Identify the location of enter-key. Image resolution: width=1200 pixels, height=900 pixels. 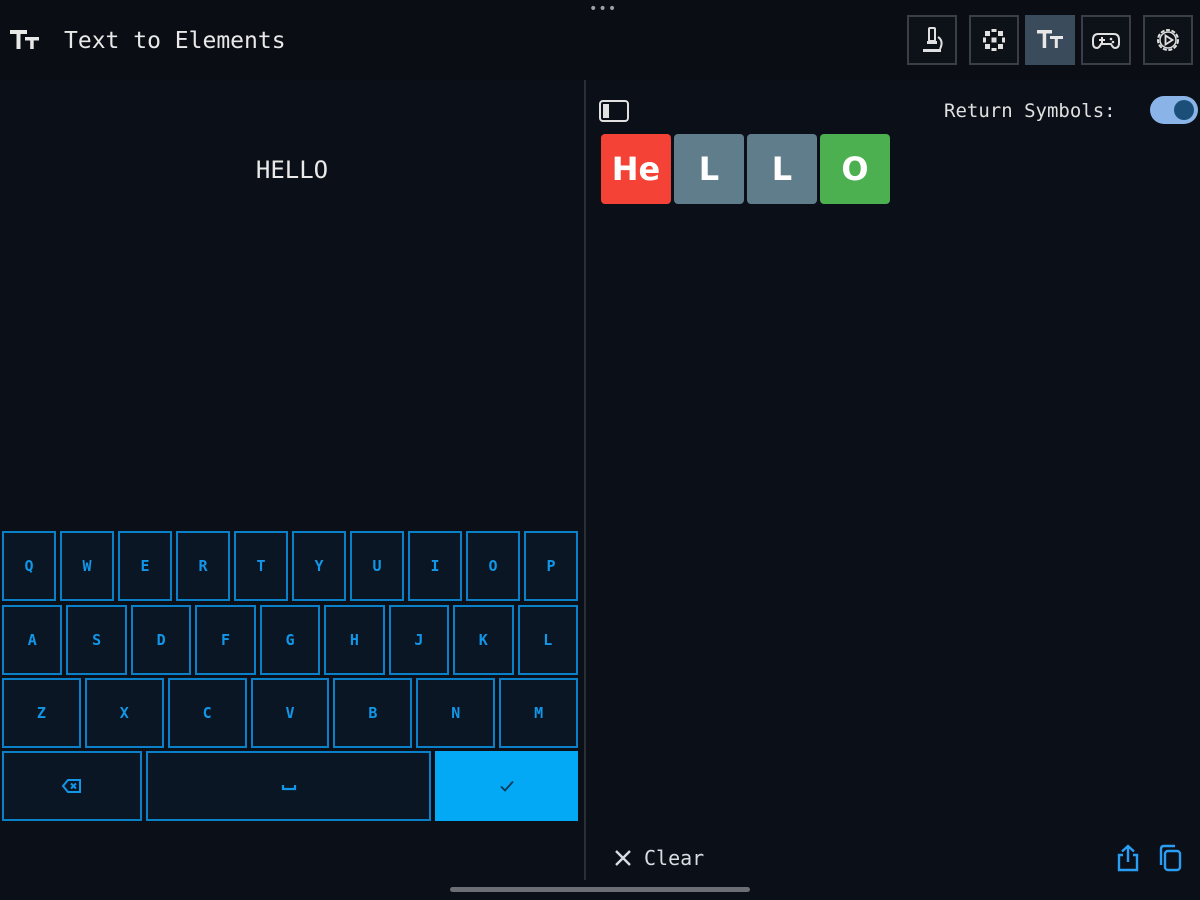
(506, 786).